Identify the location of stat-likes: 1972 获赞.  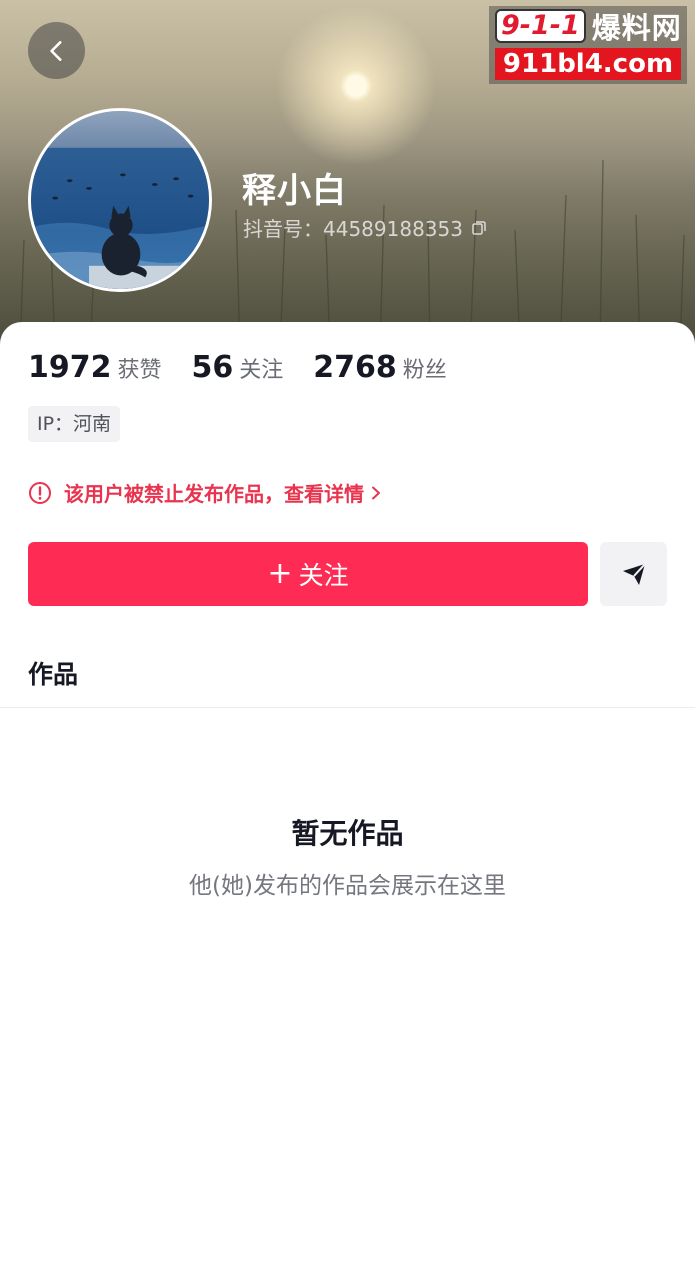
(95, 367).